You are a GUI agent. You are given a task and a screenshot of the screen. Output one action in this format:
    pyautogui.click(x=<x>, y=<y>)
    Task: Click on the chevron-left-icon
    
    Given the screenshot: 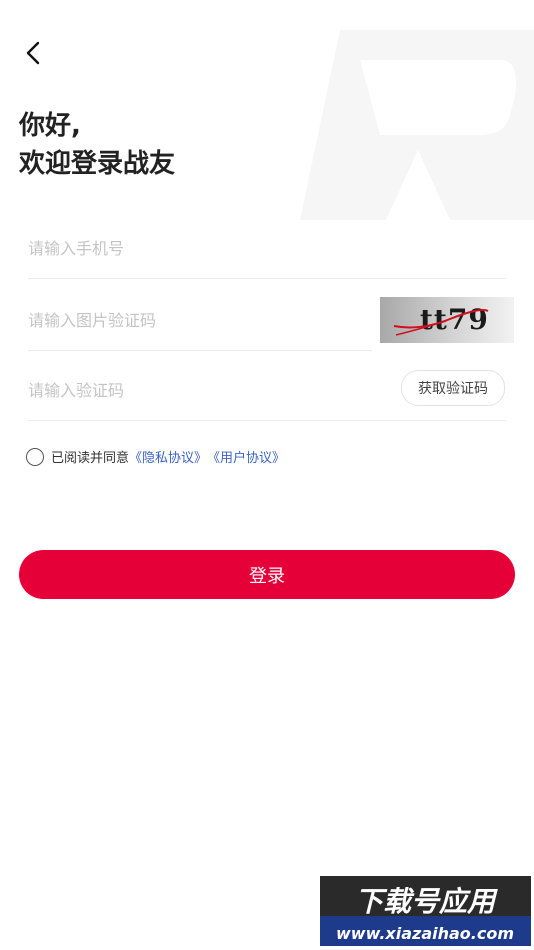 What is the action you would take?
    pyautogui.click(x=33, y=53)
    